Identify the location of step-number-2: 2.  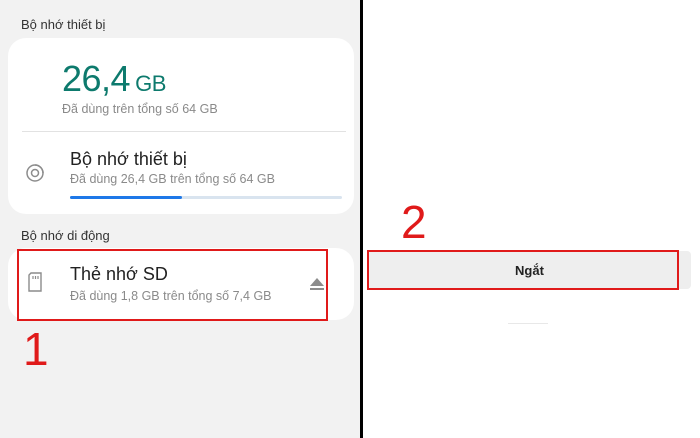
(414, 222).